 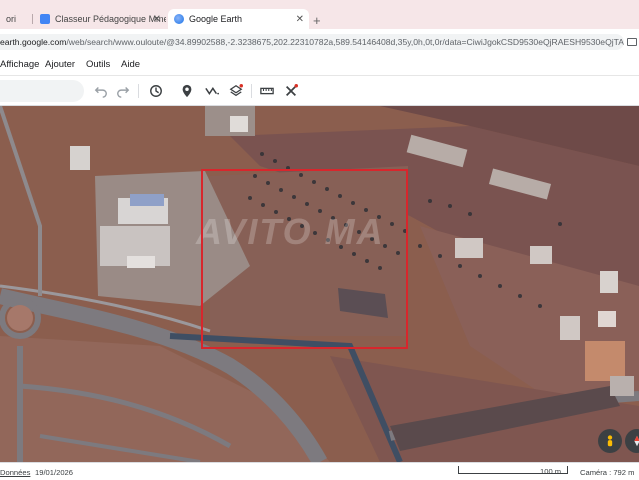 What do you see at coordinates (54, 472) in the screenshot?
I see `imagery-date: 19/01/2026` at bounding box center [54, 472].